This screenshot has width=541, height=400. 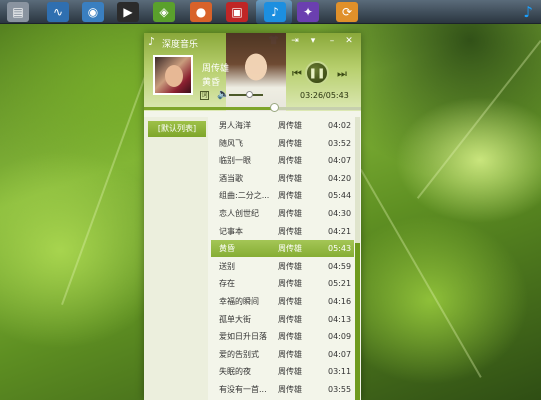 I want to click on music-player-icon: ♪, so click(x=275, y=12).